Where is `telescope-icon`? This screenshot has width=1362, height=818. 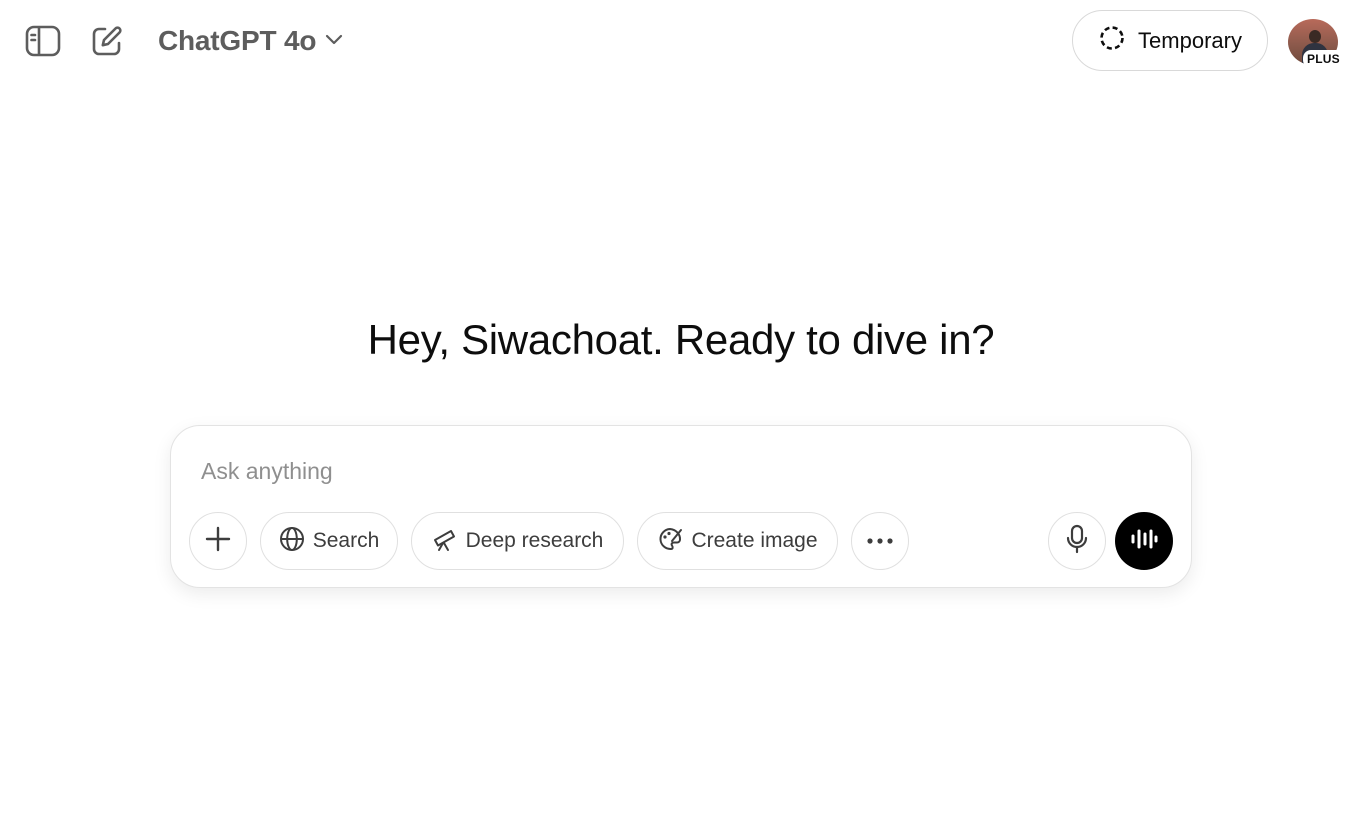 telescope-icon is located at coordinates (445, 541).